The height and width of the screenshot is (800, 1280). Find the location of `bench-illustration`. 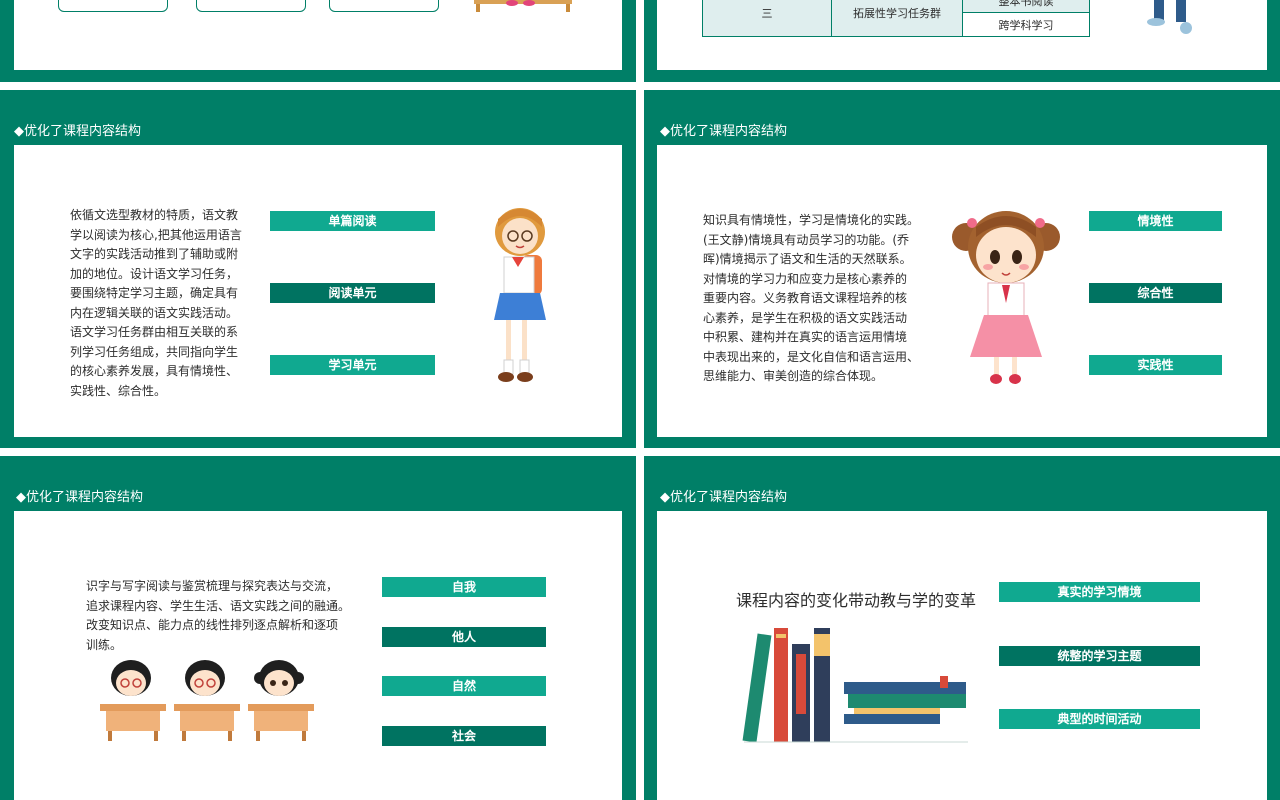

bench-illustration is located at coordinates (523, 6).